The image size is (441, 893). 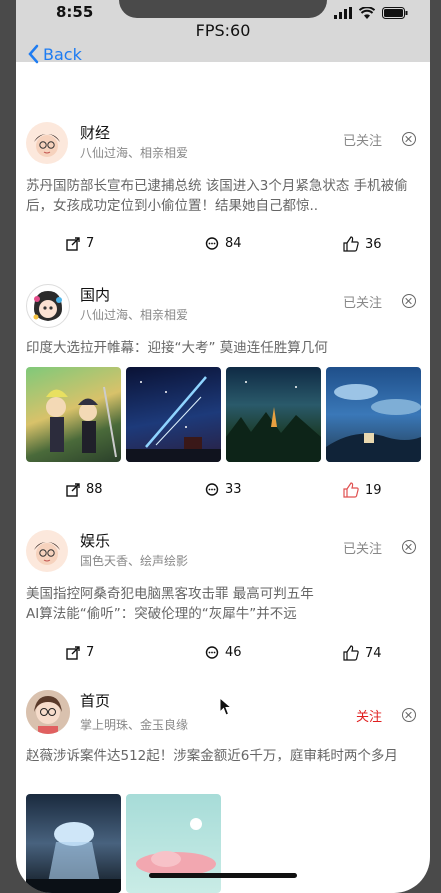 What do you see at coordinates (84, 489) in the screenshot?
I see `share-button: 88` at bounding box center [84, 489].